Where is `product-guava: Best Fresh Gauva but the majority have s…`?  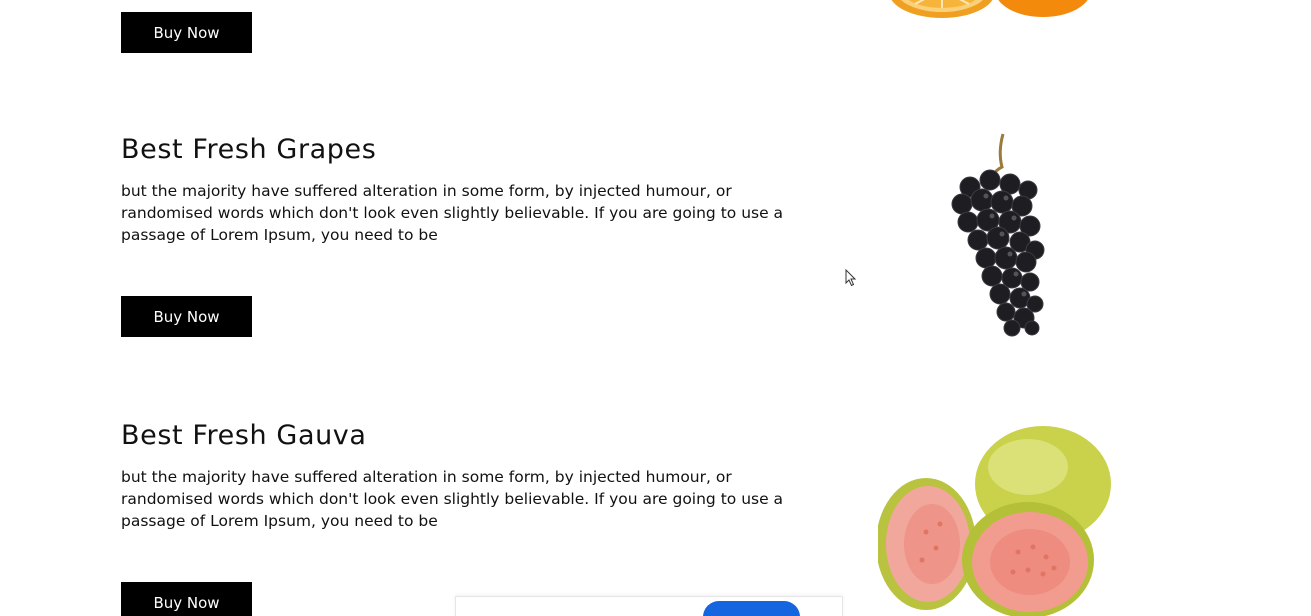
product-guava: Best Fresh Gauva but the majority have s… is located at coordinates (461, 474).